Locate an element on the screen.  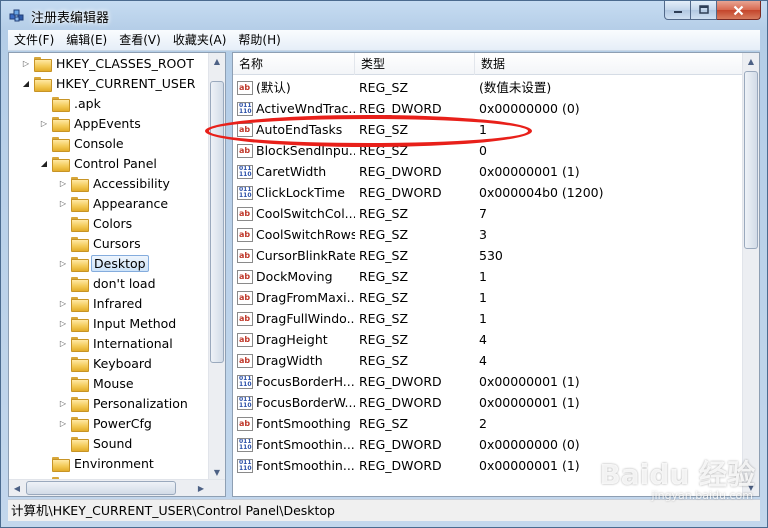
tree-item: Sound is located at coordinates (96, 443).